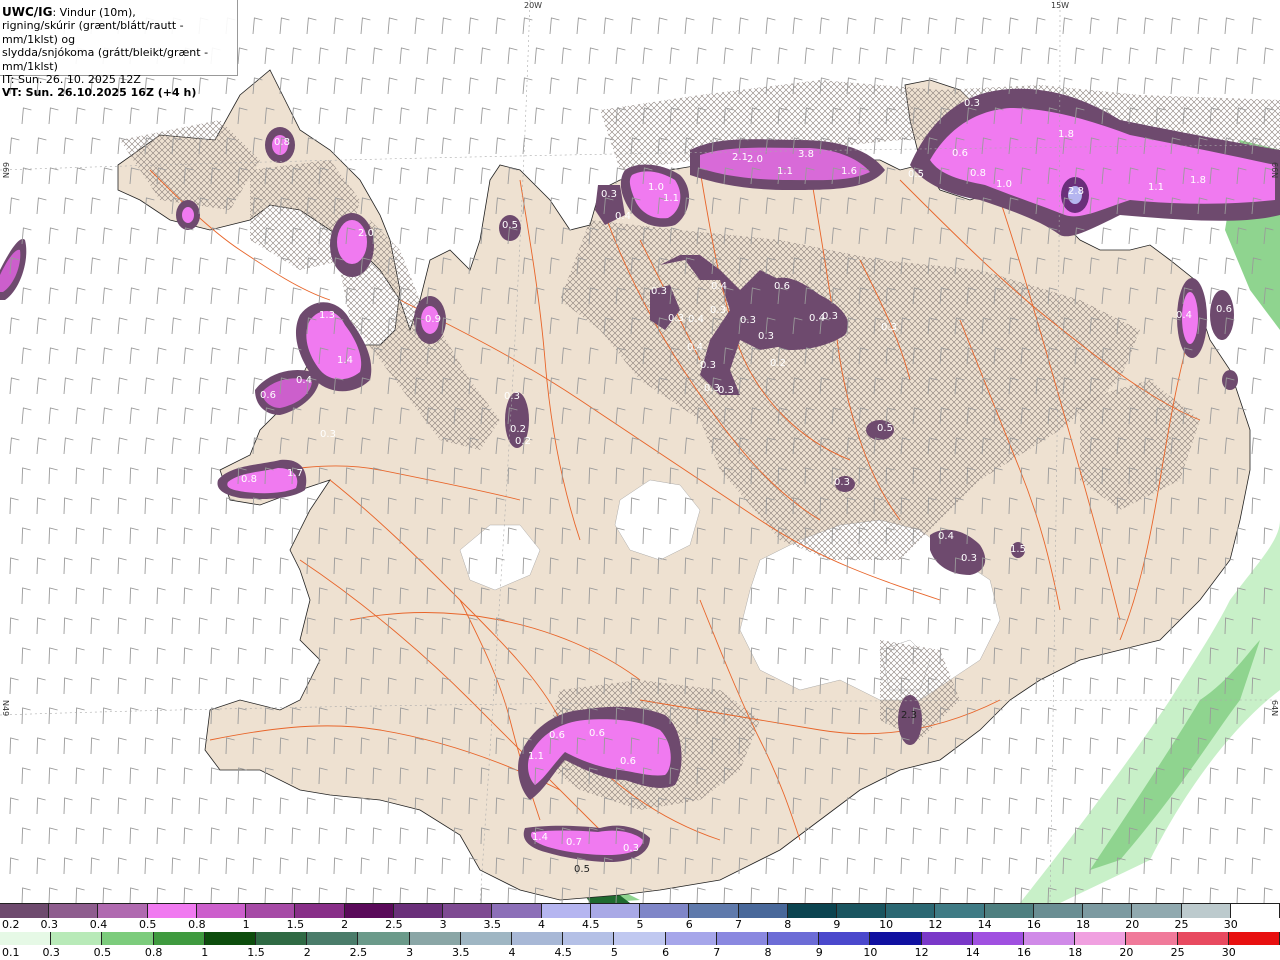  Describe the element at coordinates (640, 924) in the screenshot. I see `scale-label: 5` at that location.